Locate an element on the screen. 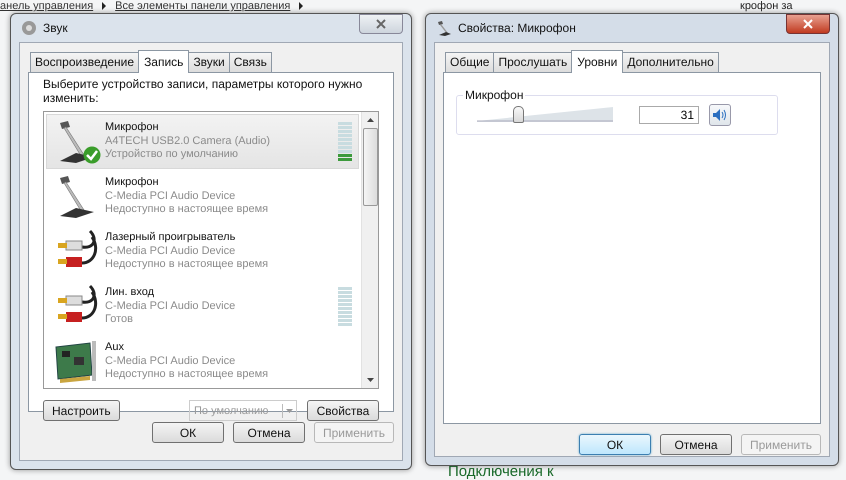 Image resolution: width=846 pixels, height=480 pixels. tab: Связь is located at coordinates (250, 62).